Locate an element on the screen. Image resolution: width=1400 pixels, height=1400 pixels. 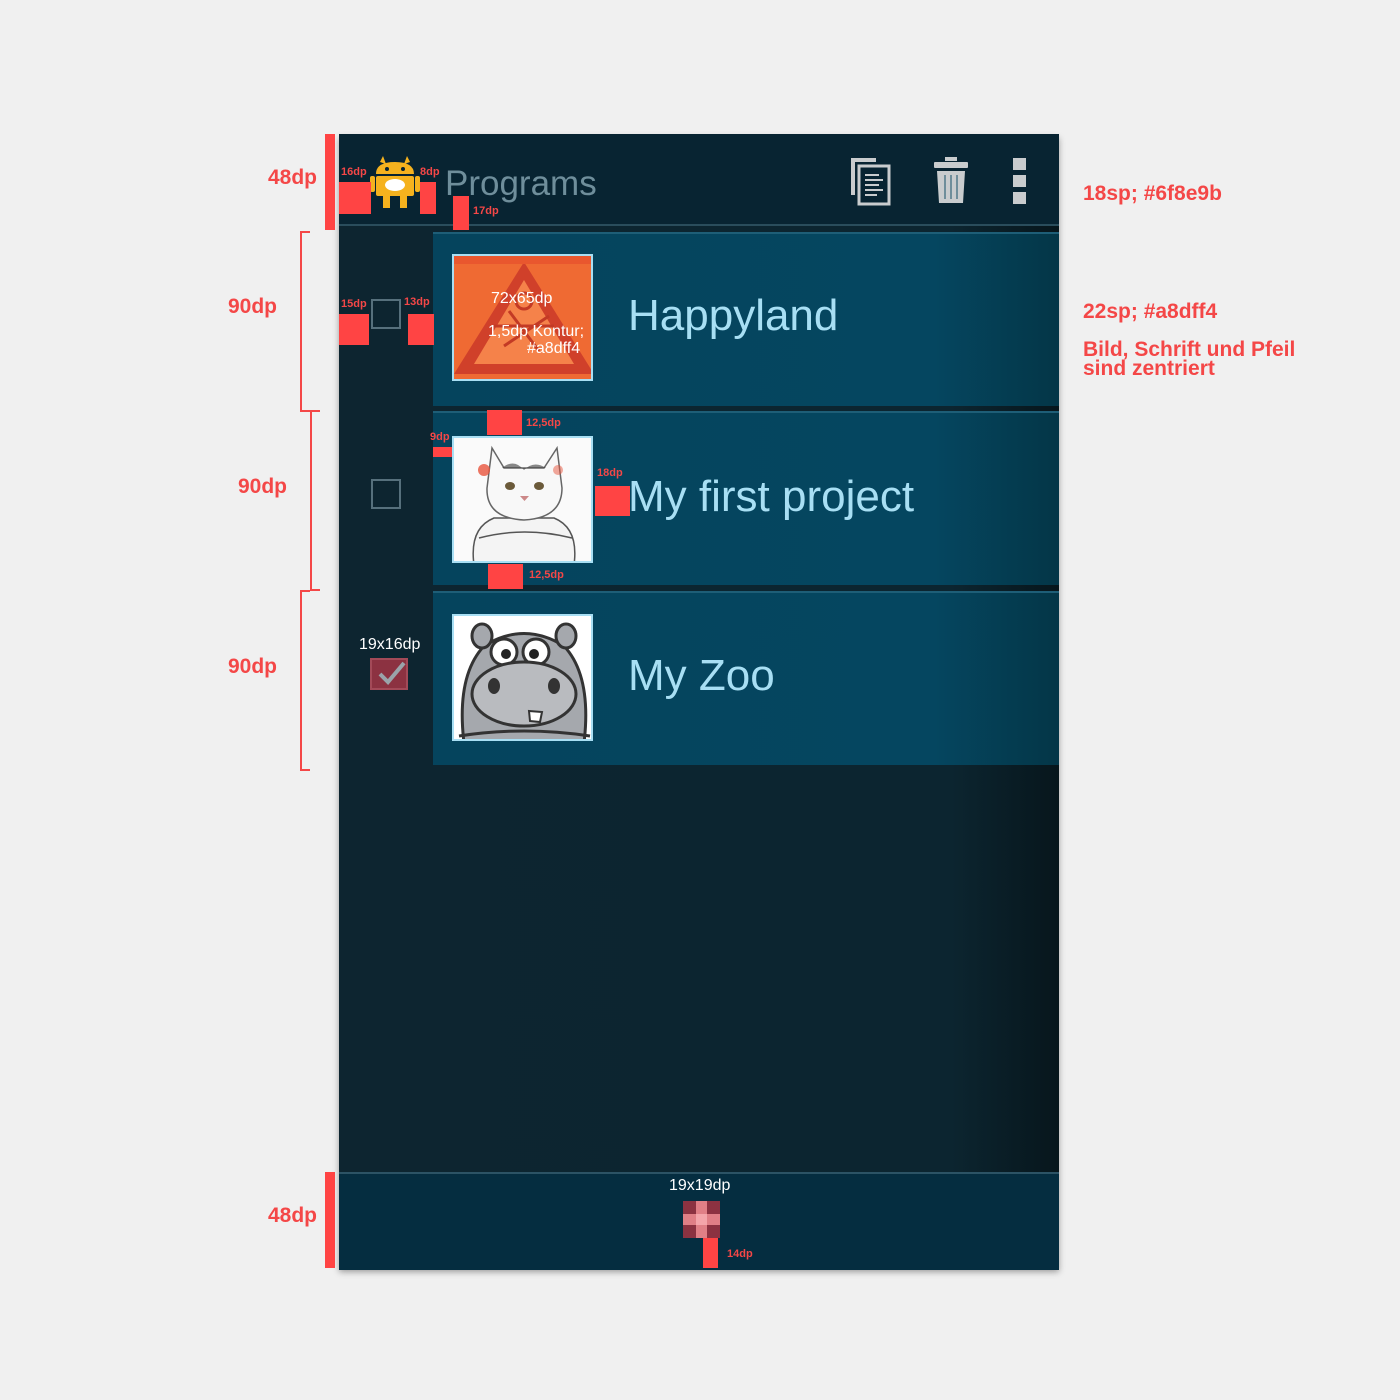
spec-thumb-left: 9dp is located at coordinates (440, 437).